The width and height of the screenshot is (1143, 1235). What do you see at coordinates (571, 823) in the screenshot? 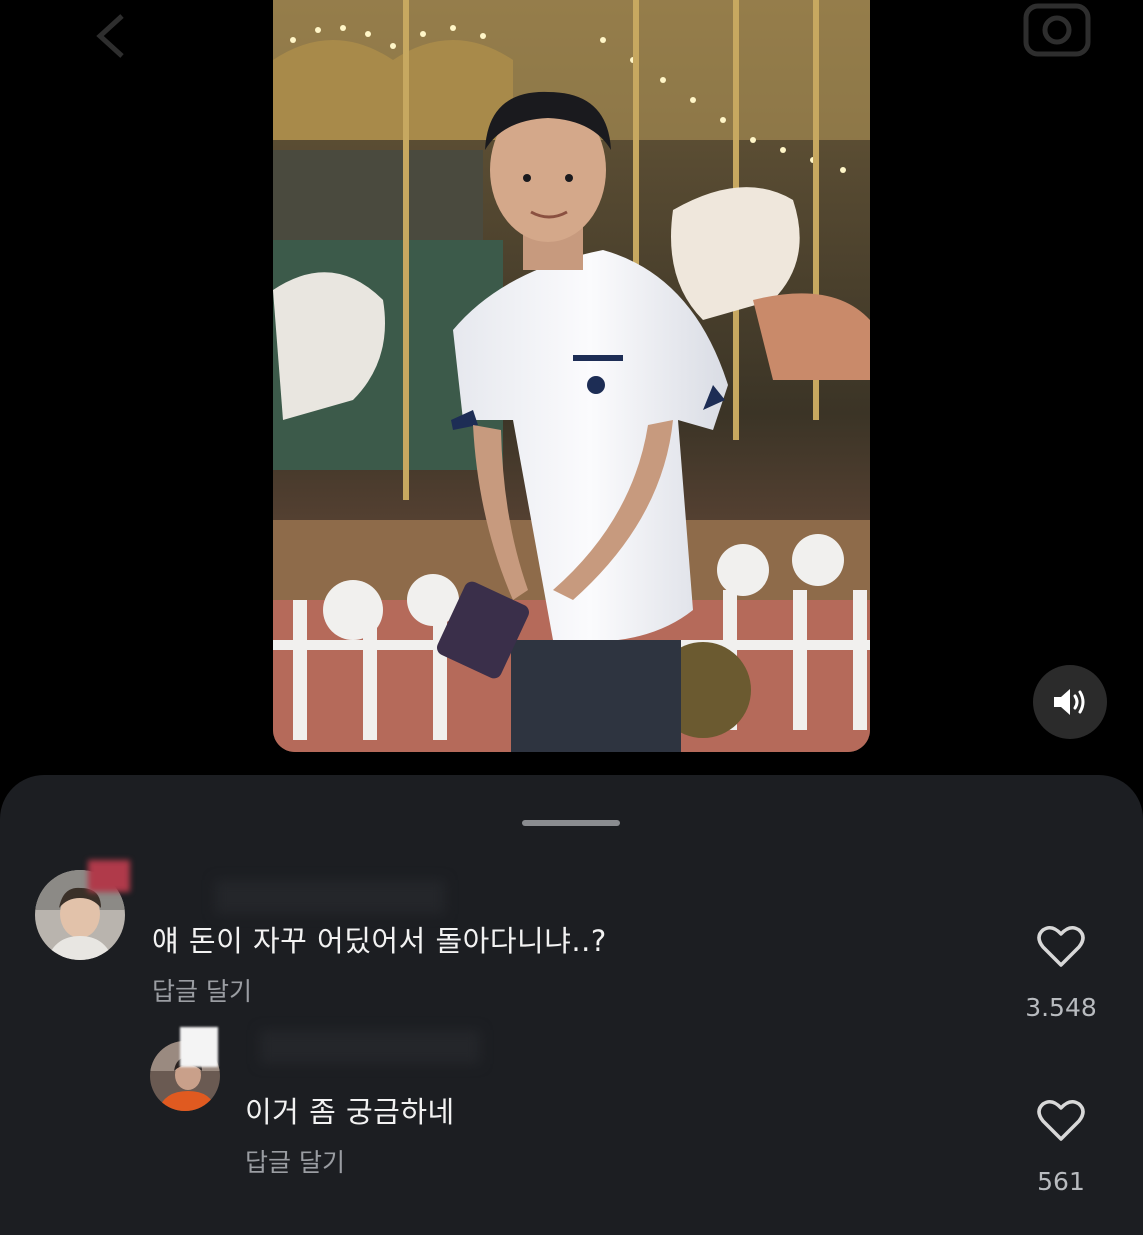
I see `sheet-grabber` at bounding box center [571, 823].